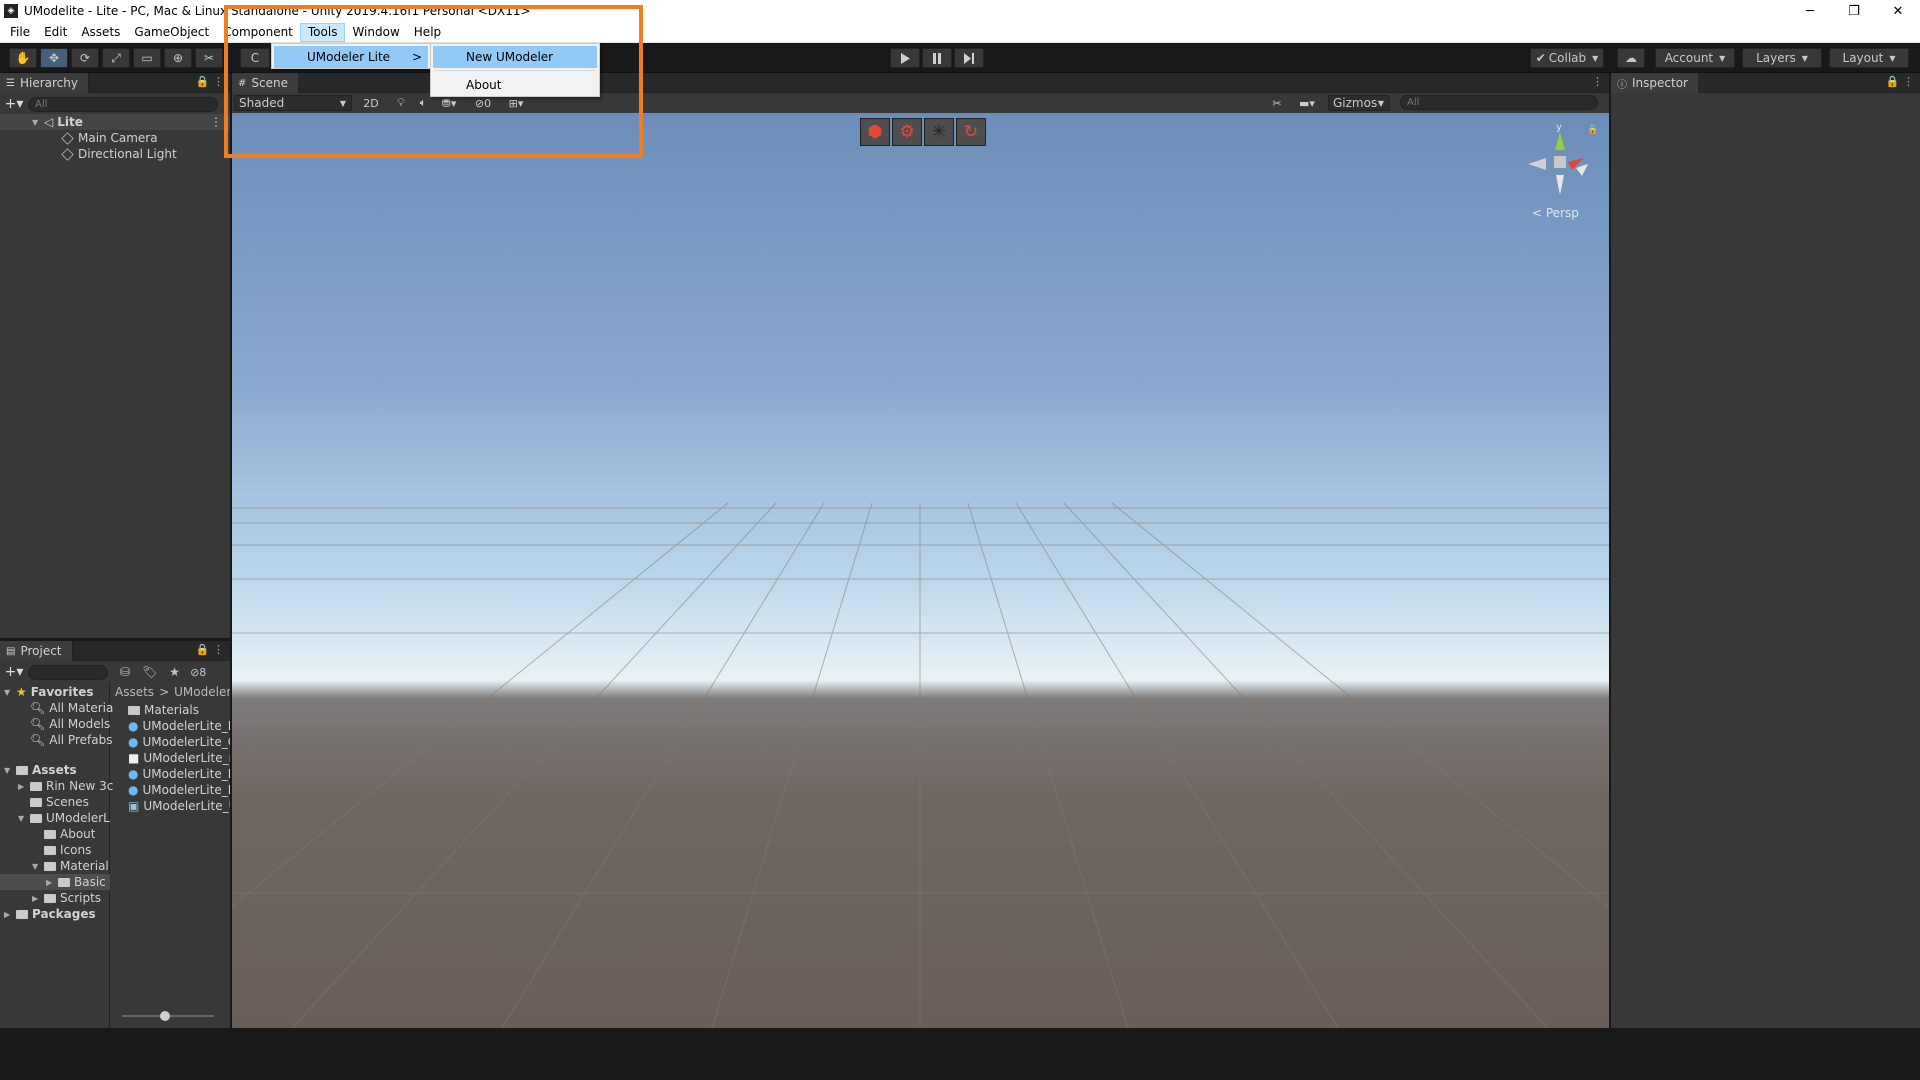  What do you see at coordinates (55, 32) in the screenshot?
I see `menu-edit: Edit` at bounding box center [55, 32].